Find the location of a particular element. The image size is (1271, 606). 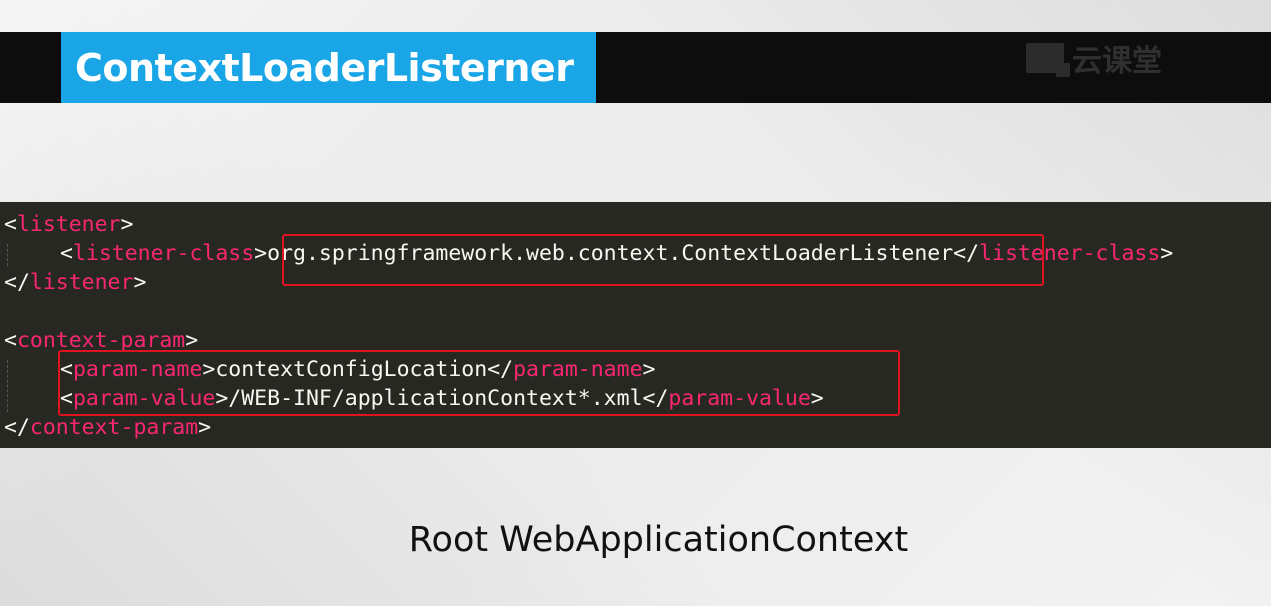

logo-icon is located at coordinates (1048, 60).